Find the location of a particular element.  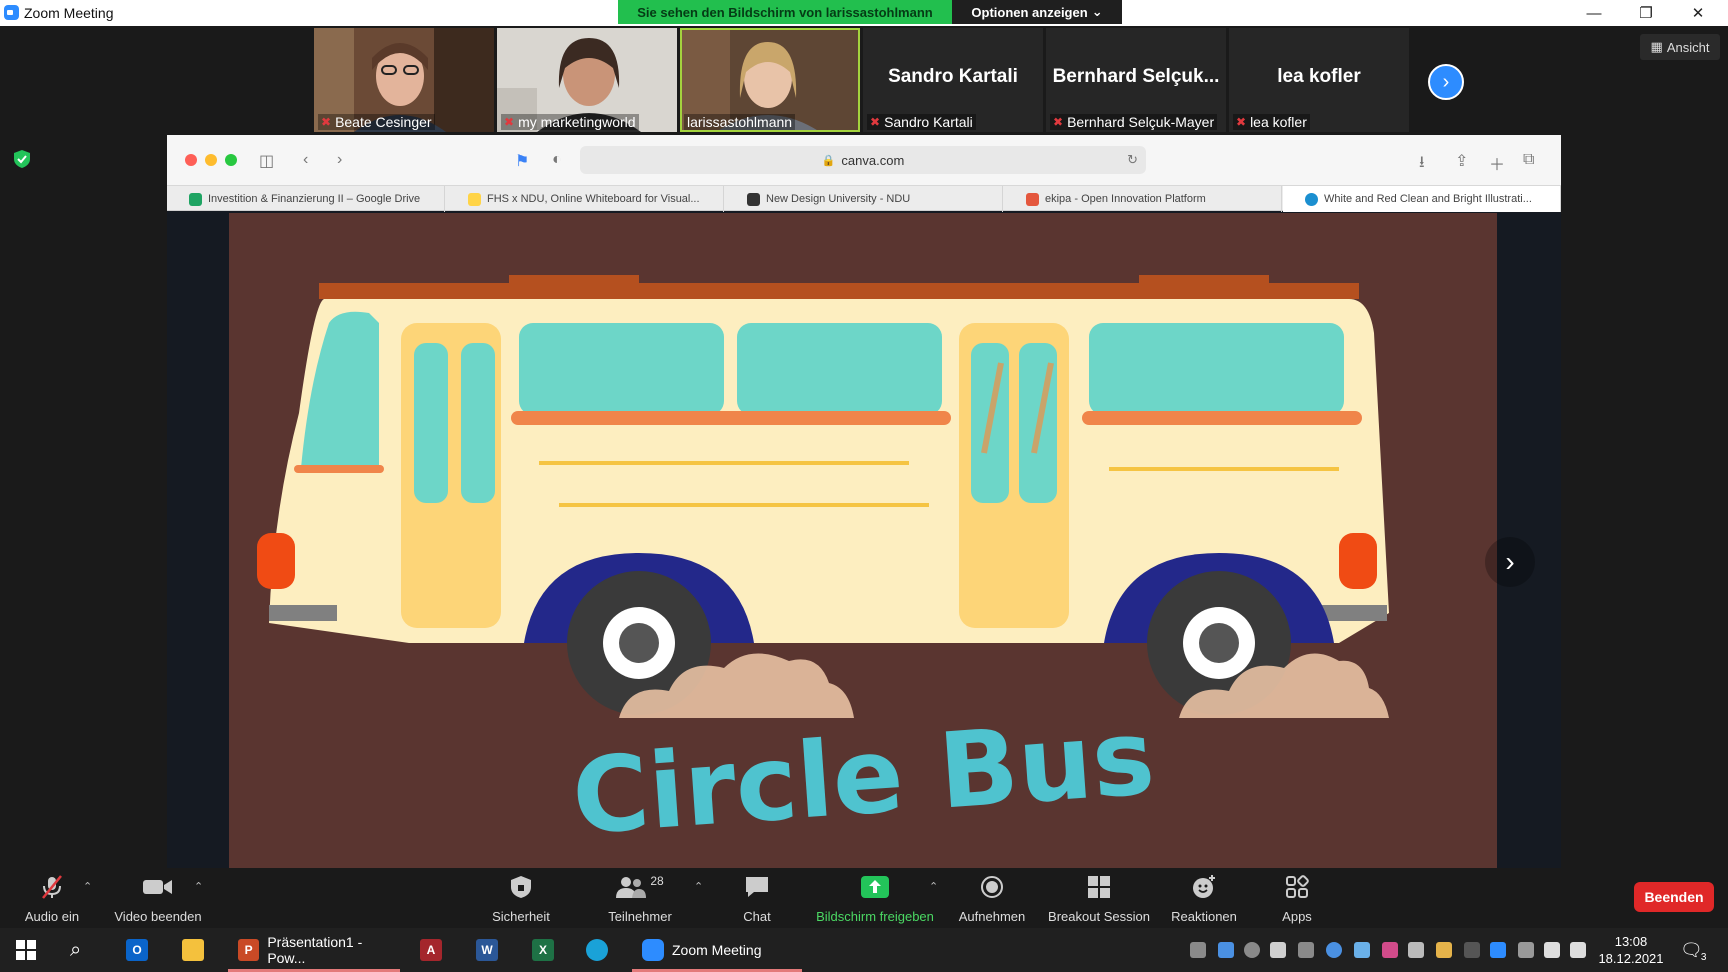

browser-tab: ekipa - Open Innovation Platform is located at coordinates (1143, 199).